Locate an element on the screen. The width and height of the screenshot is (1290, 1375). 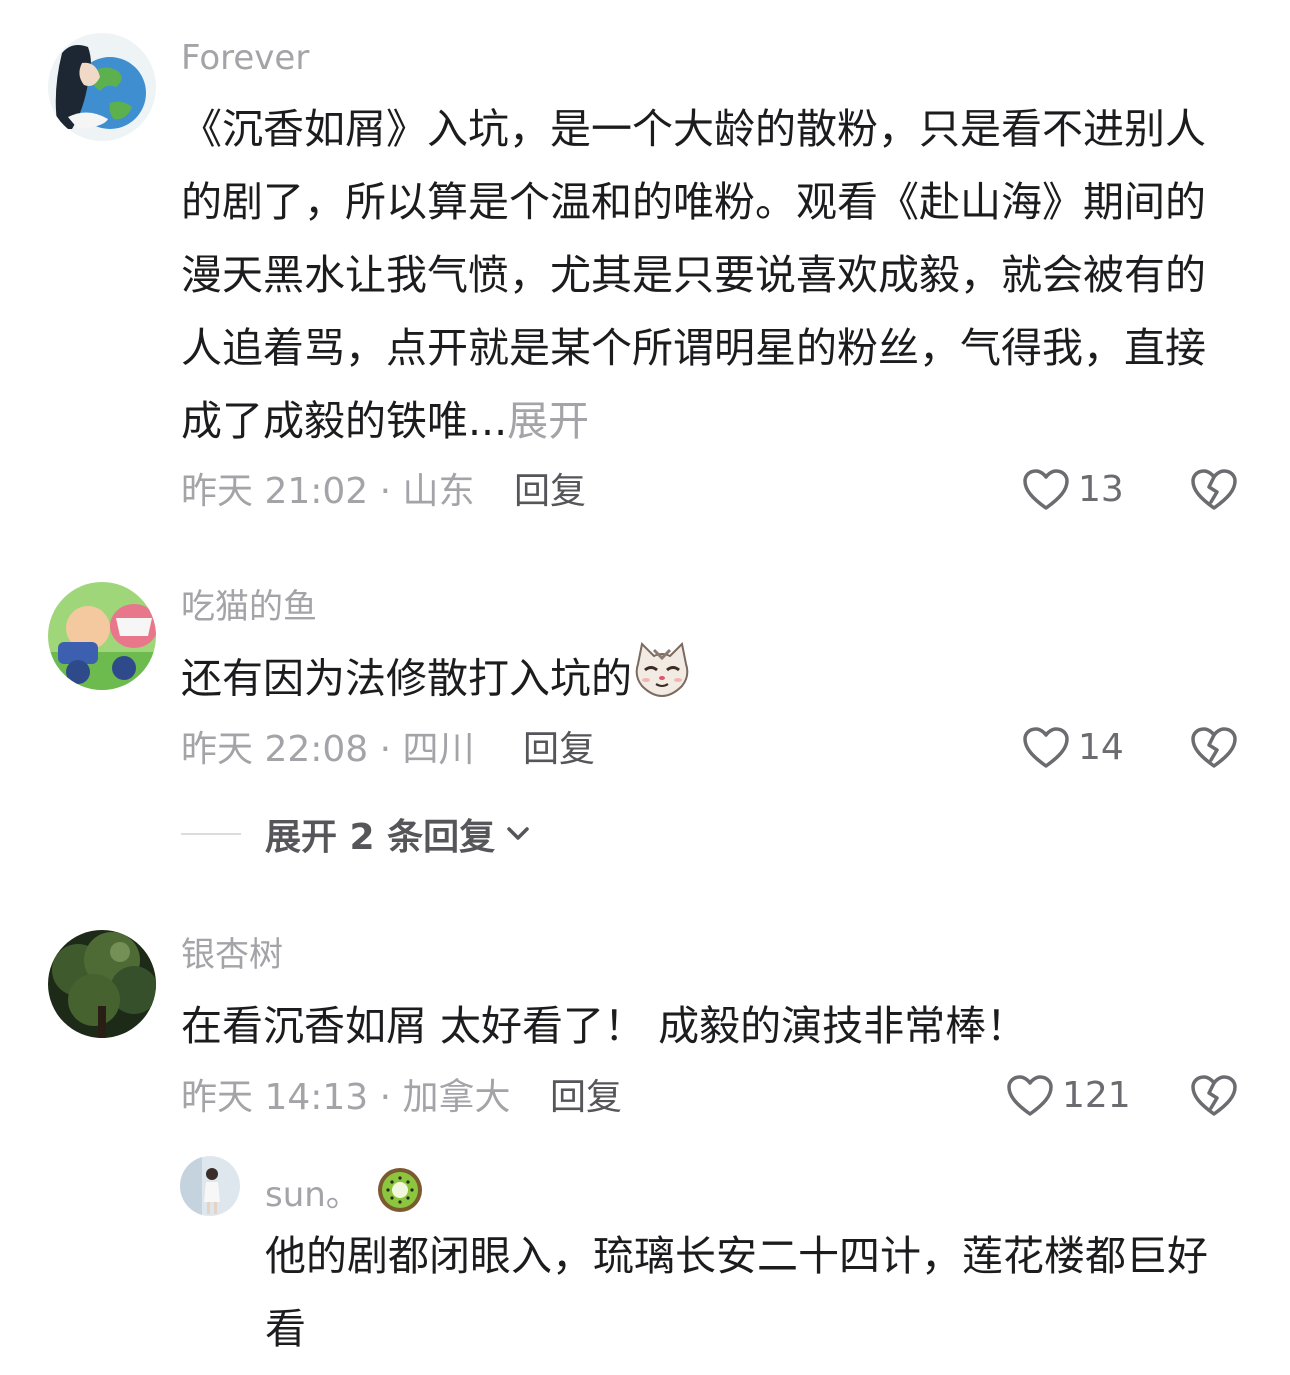
like-count: 14 is located at coordinates (1101, 747).